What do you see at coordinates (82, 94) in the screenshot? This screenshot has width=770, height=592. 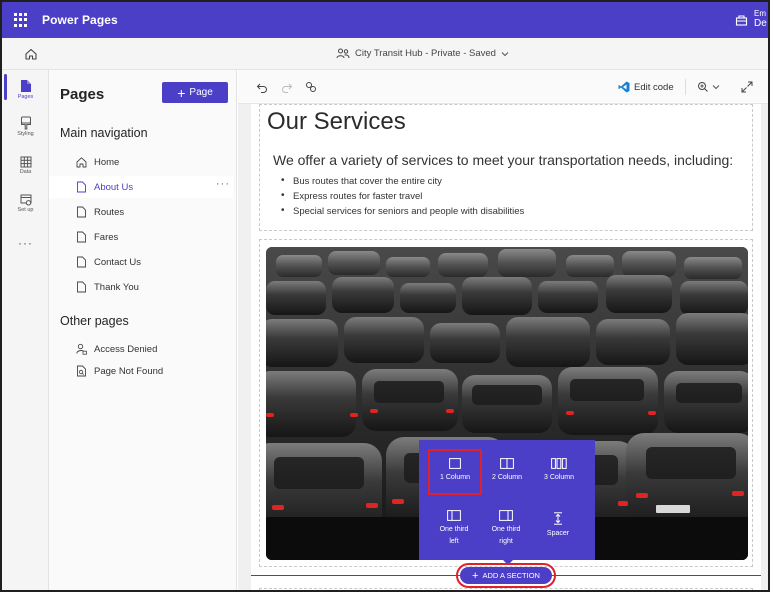 I see `pages-panel-title: Pages` at bounding box center [82, 94].